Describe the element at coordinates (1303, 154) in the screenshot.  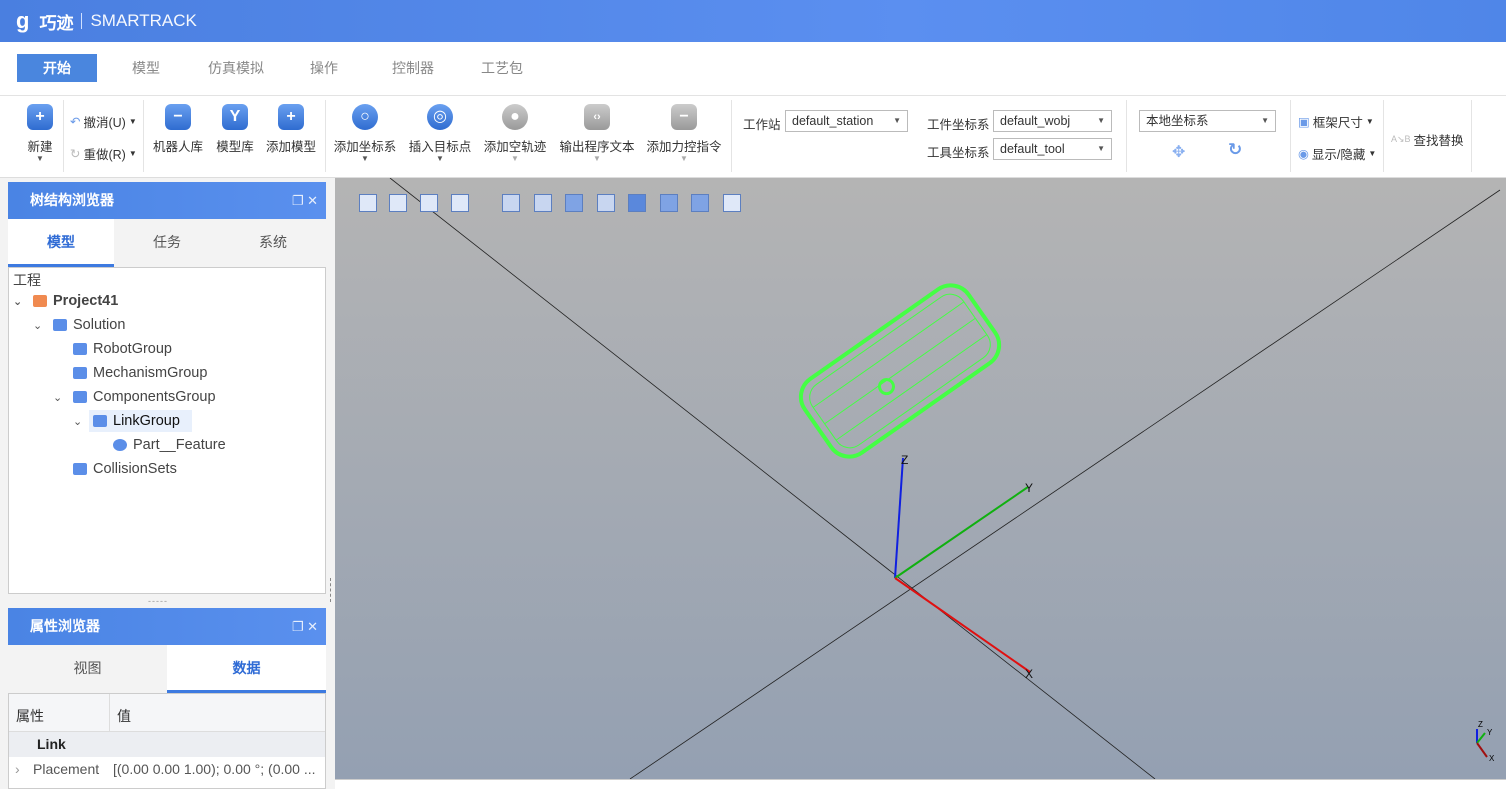
I see `eye-icon: ◉` at that location.